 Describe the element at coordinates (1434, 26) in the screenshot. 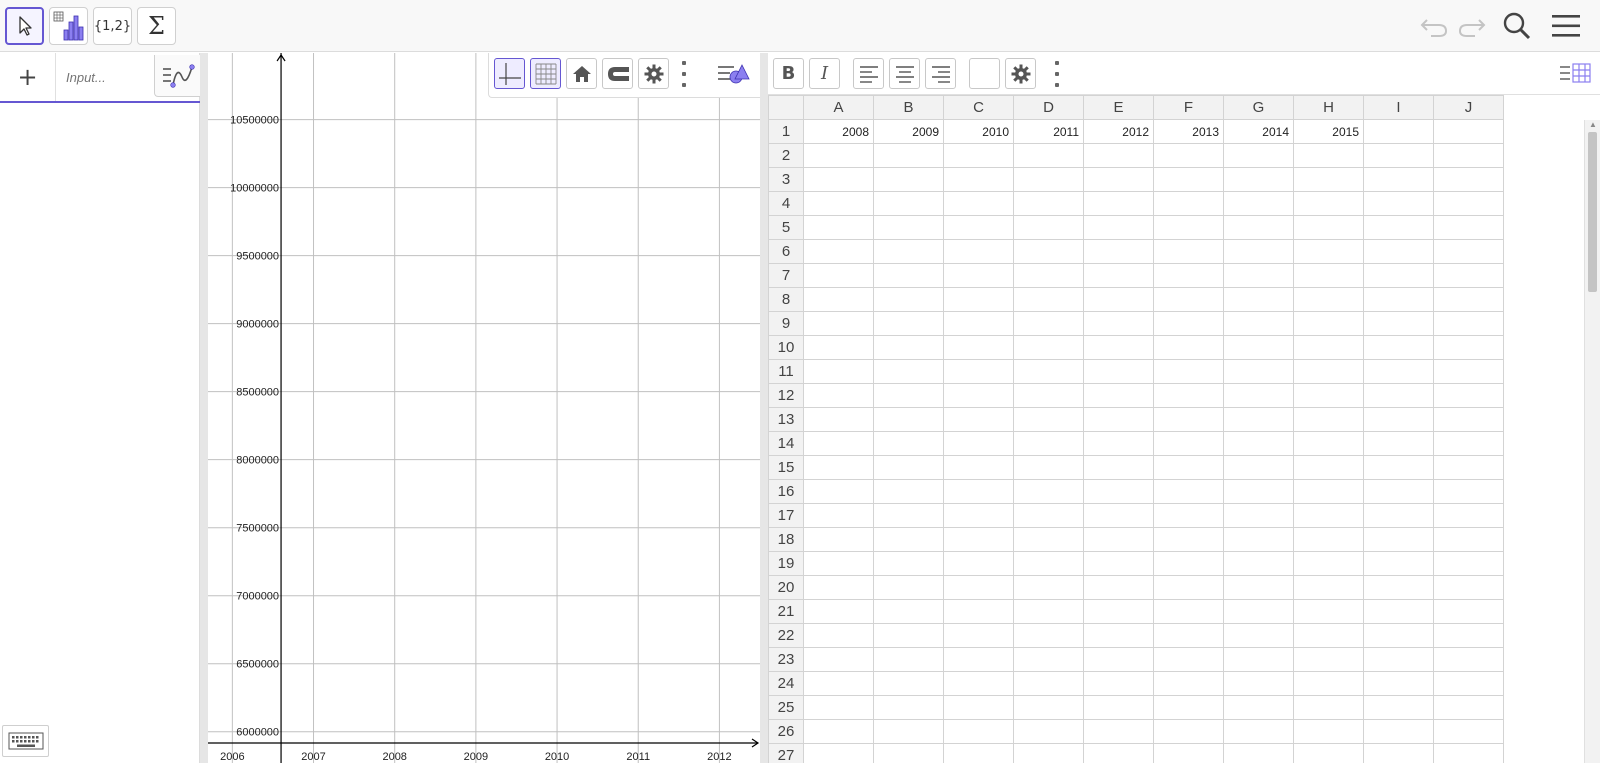

I see `undo-button` at that location.